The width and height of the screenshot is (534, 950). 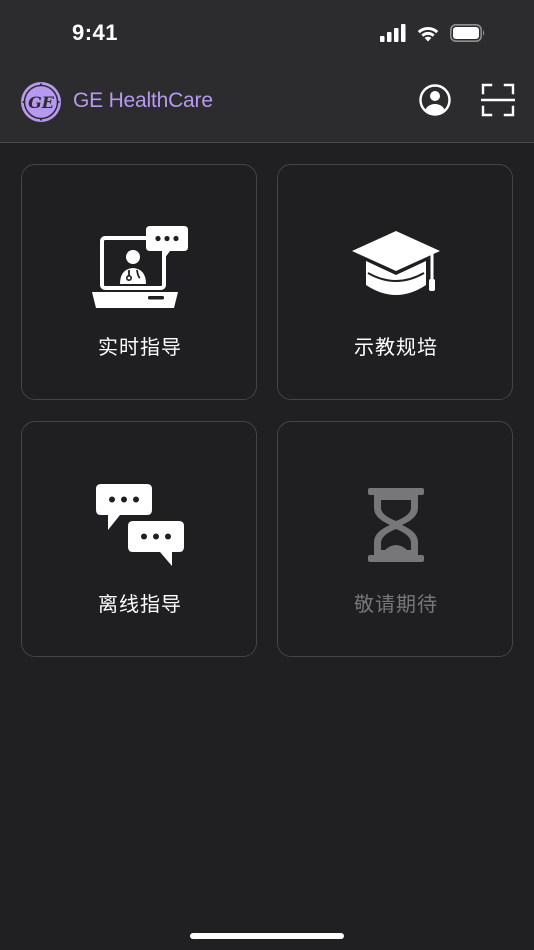 I want to click on card-teaching-training: 示教规培, so click(x=395, y=282).